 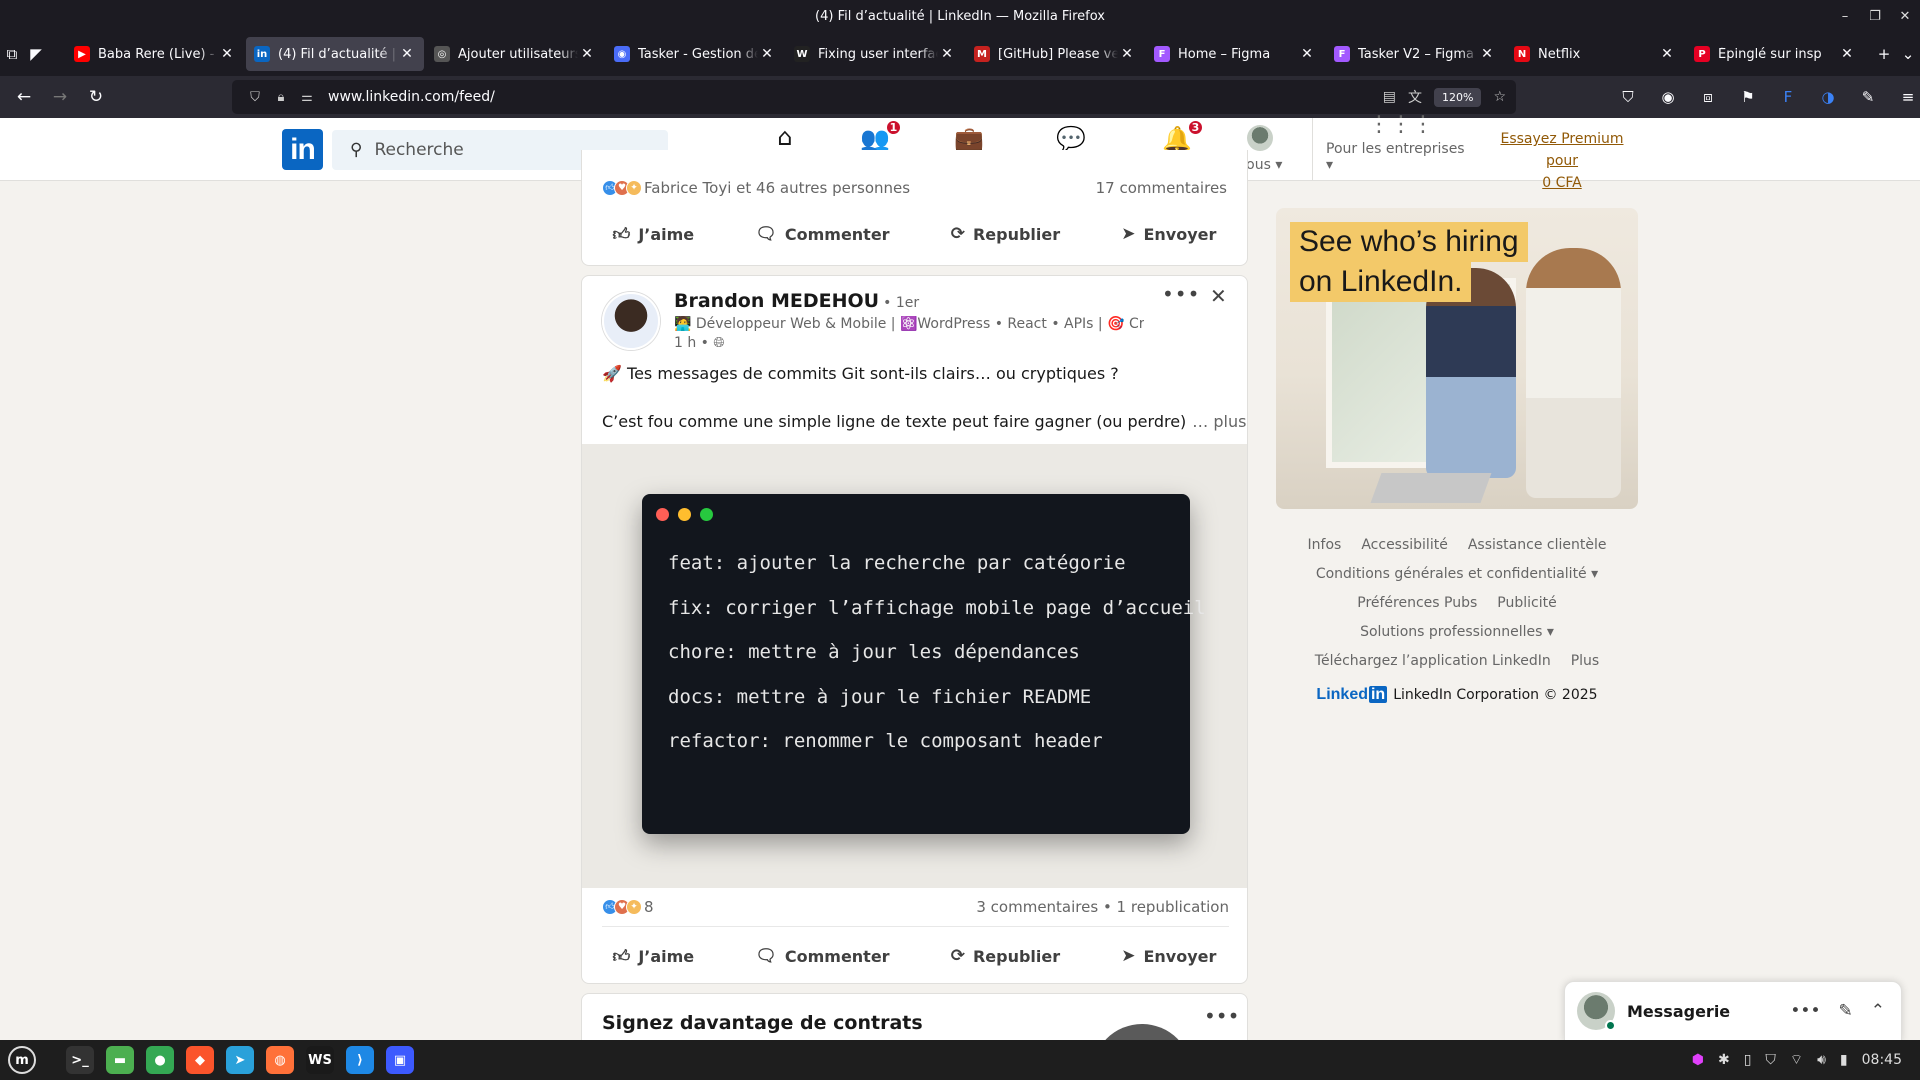 I want to click on network-icon: ⌔, so click(x=1796, y=1060).